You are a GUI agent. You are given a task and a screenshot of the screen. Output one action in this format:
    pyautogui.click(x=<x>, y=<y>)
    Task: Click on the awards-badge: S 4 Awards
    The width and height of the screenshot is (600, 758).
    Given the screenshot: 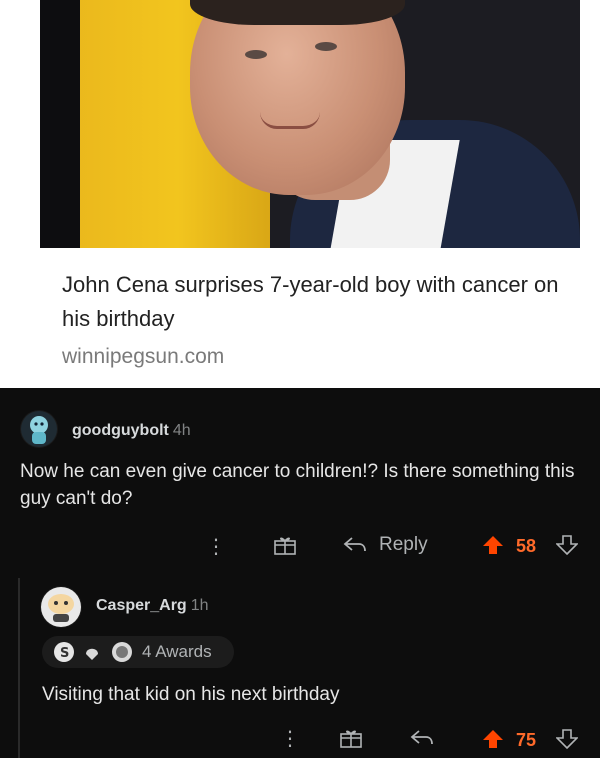 What is the action you would take?
    pyautogui.click(x=138, y=652)
    